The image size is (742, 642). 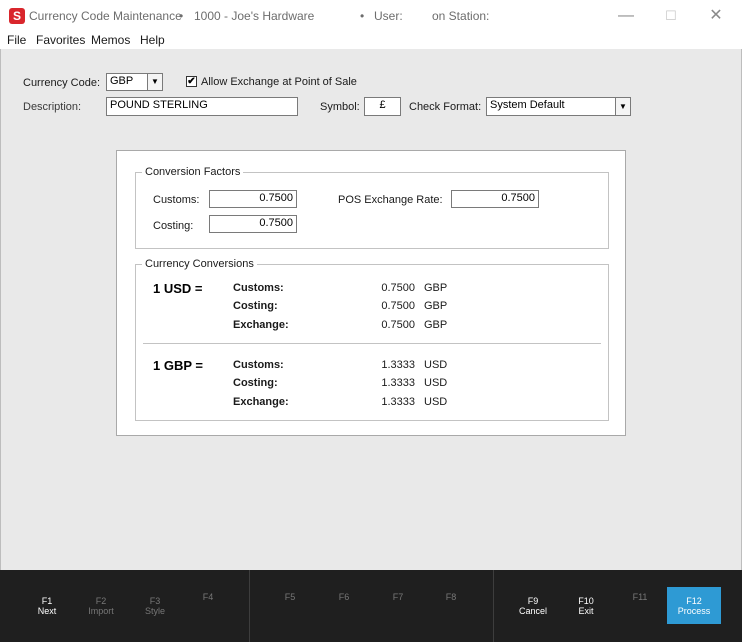 What do you see at coordinates (47, 601) in the screenshot?
I see `fkey-code: F1` at bounding box center [47, 601].